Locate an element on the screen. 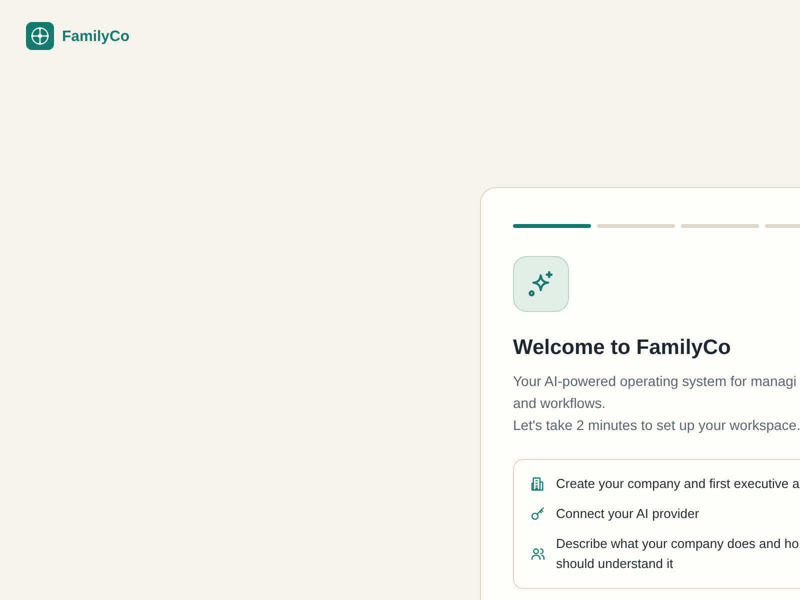  building-icon is located at coordinates (538, 484).